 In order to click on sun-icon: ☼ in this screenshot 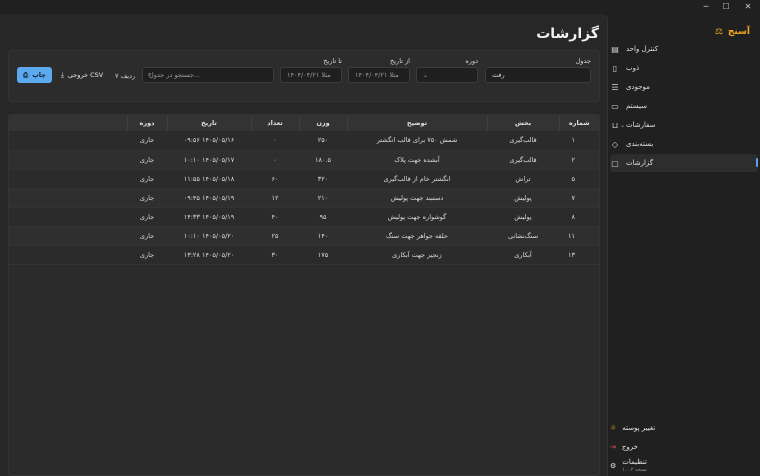, I will do `click(613, 428)`.